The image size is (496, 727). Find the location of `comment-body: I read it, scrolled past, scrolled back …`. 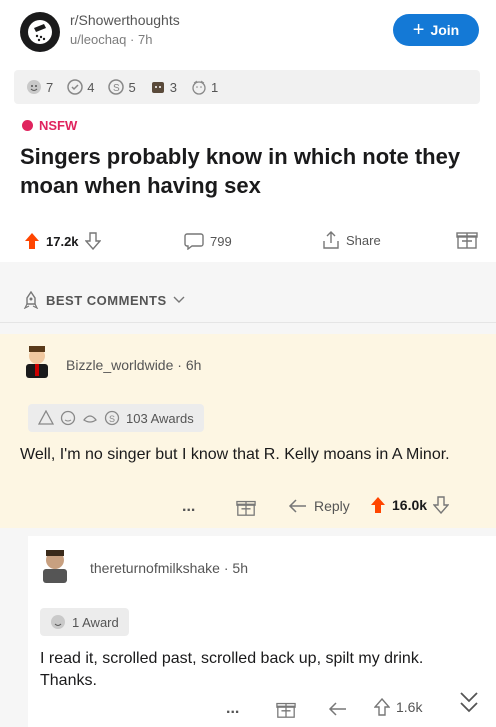

comment-body: I read it, scrolled past, scrolled back … is located at coordinates (232, 669).